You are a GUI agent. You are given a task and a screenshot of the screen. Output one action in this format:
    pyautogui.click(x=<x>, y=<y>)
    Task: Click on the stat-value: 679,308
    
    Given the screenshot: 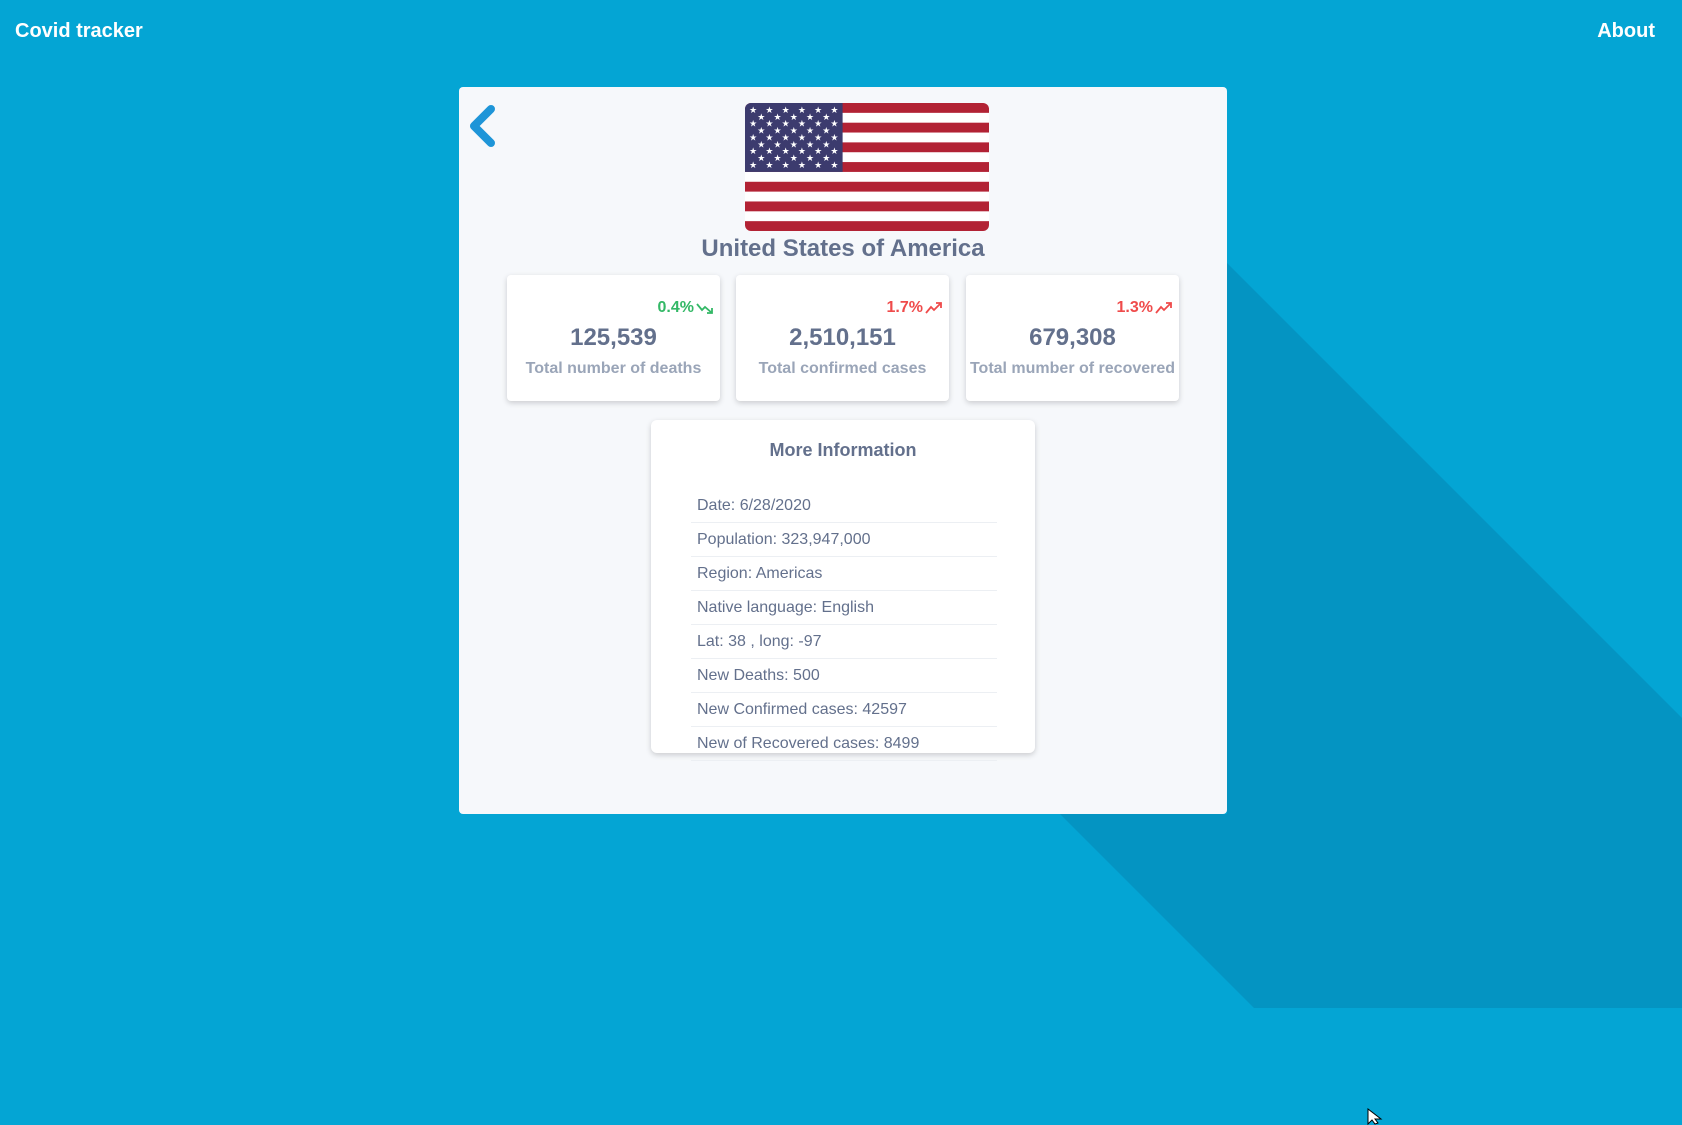 What is the action you would take?
    pyautogui.click(x=1072, y=337)
    